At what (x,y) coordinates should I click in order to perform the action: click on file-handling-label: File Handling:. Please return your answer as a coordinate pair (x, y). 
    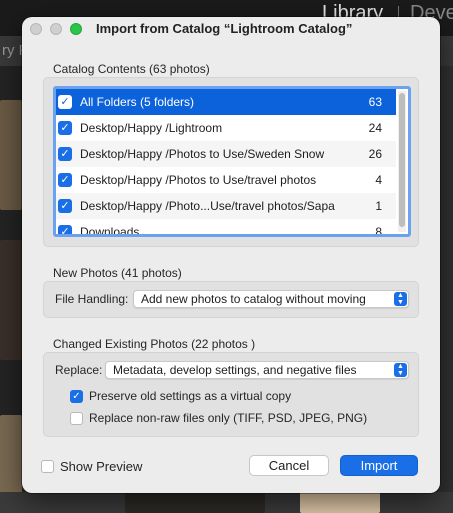
    Looking at the image, I should click on (92, 299).